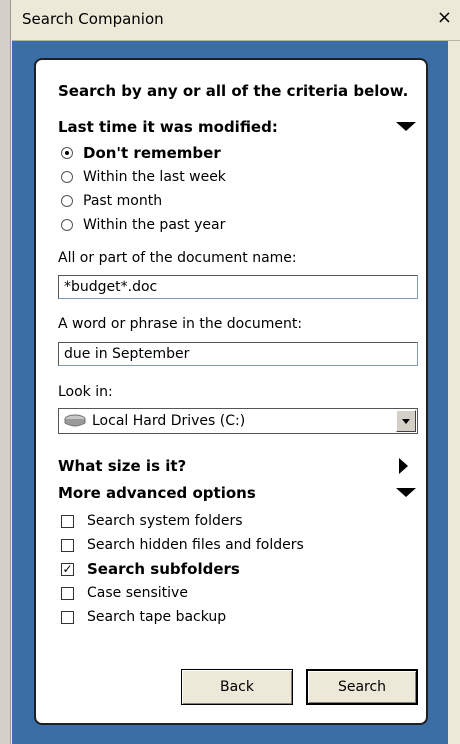  Describe the element at coordinates (67, 569) in the screenshot. I see `checkbox-checked-icon: ✓` at that location.